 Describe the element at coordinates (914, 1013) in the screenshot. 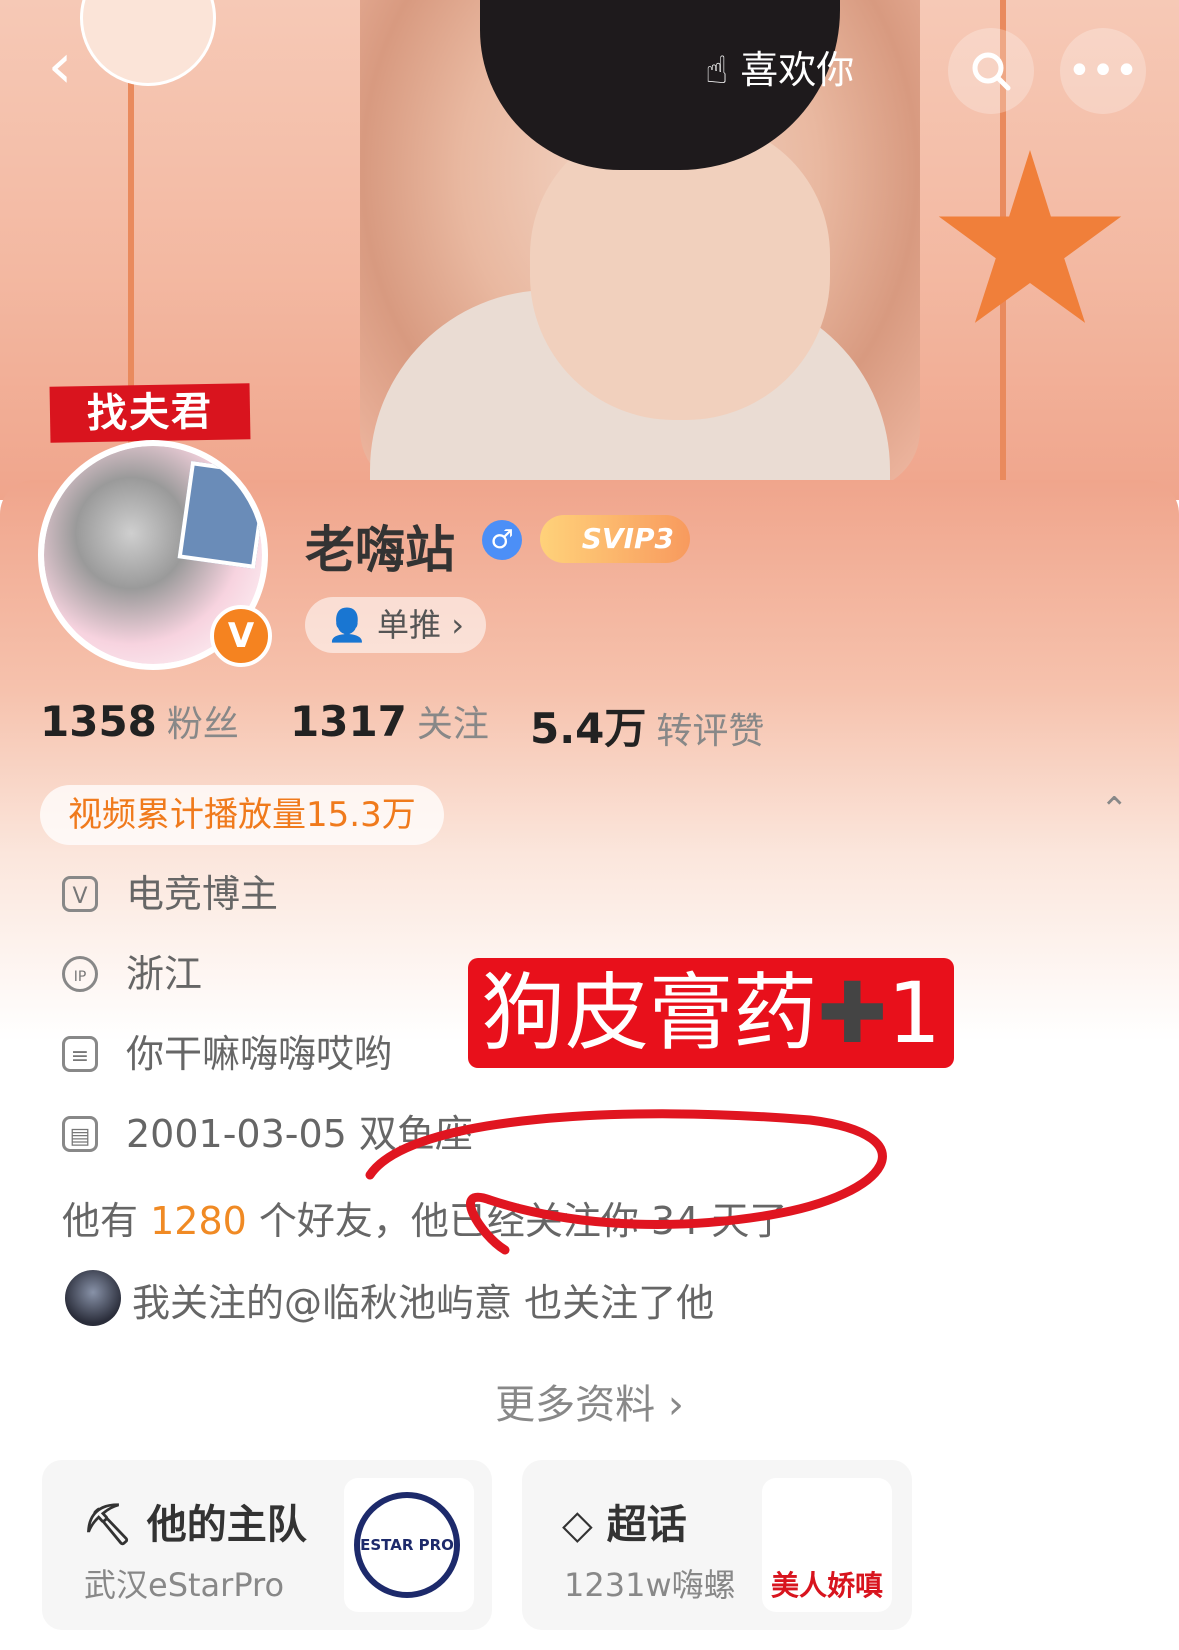

I see `overlay-number: 1` at that location.